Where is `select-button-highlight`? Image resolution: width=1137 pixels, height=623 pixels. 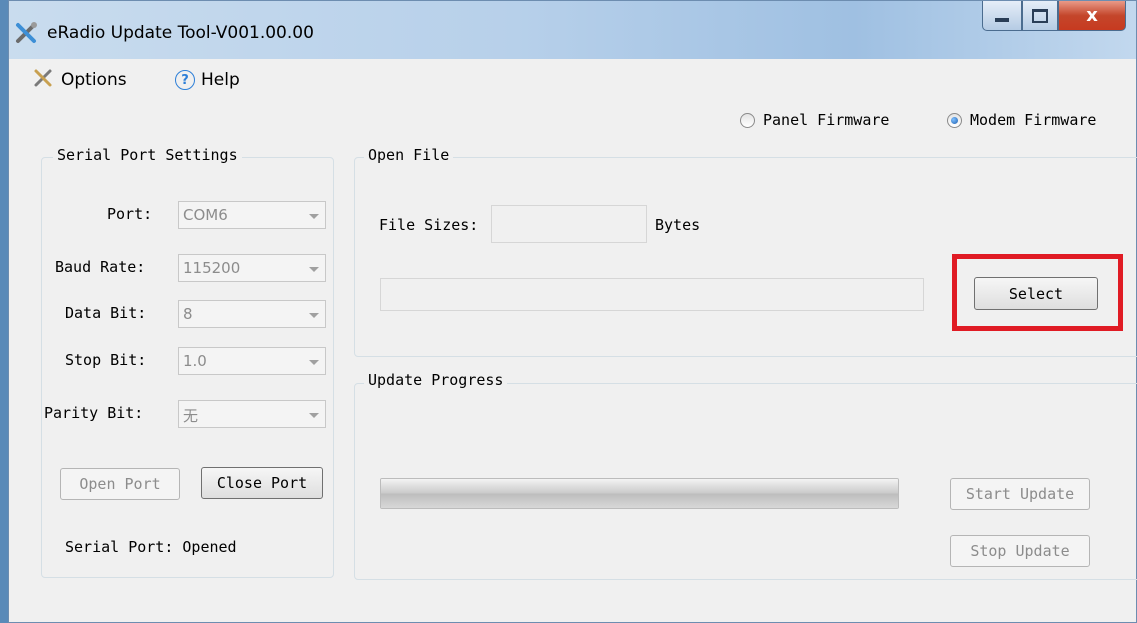
select-button-highlight is located at coordinates (1037, 292).